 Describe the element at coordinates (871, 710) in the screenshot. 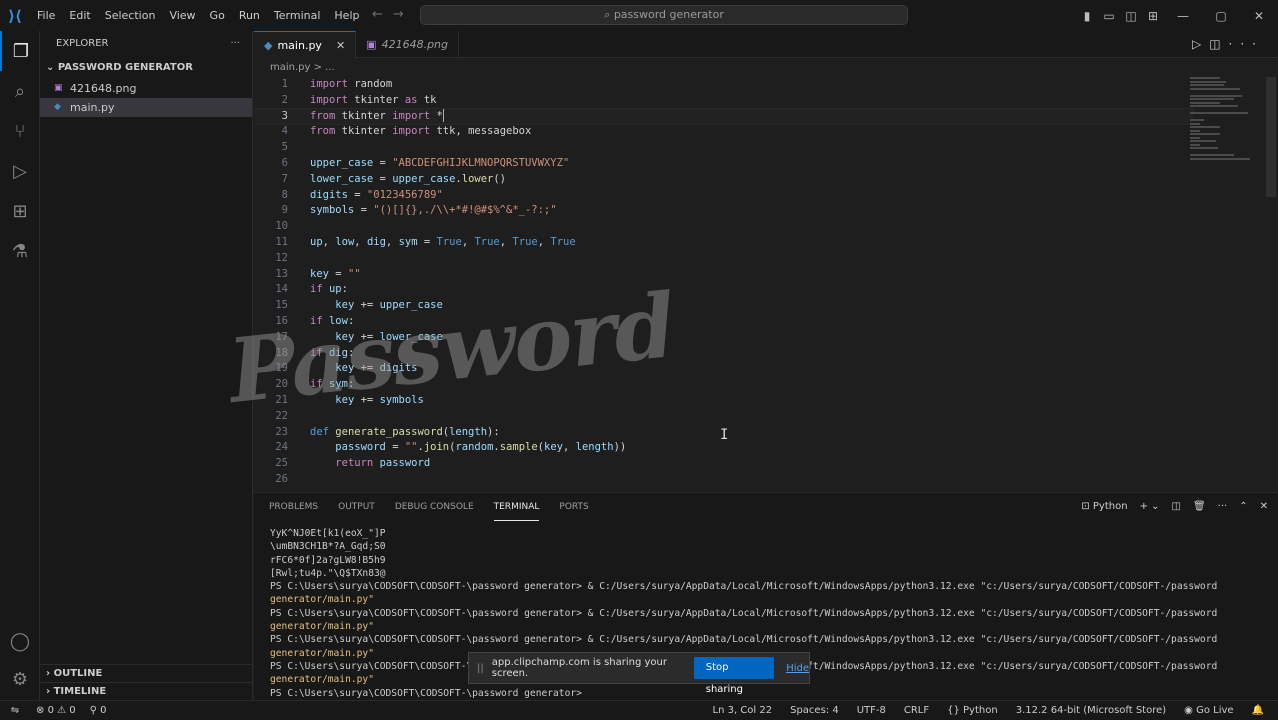

I see `encoding: UTF-8` at that location.